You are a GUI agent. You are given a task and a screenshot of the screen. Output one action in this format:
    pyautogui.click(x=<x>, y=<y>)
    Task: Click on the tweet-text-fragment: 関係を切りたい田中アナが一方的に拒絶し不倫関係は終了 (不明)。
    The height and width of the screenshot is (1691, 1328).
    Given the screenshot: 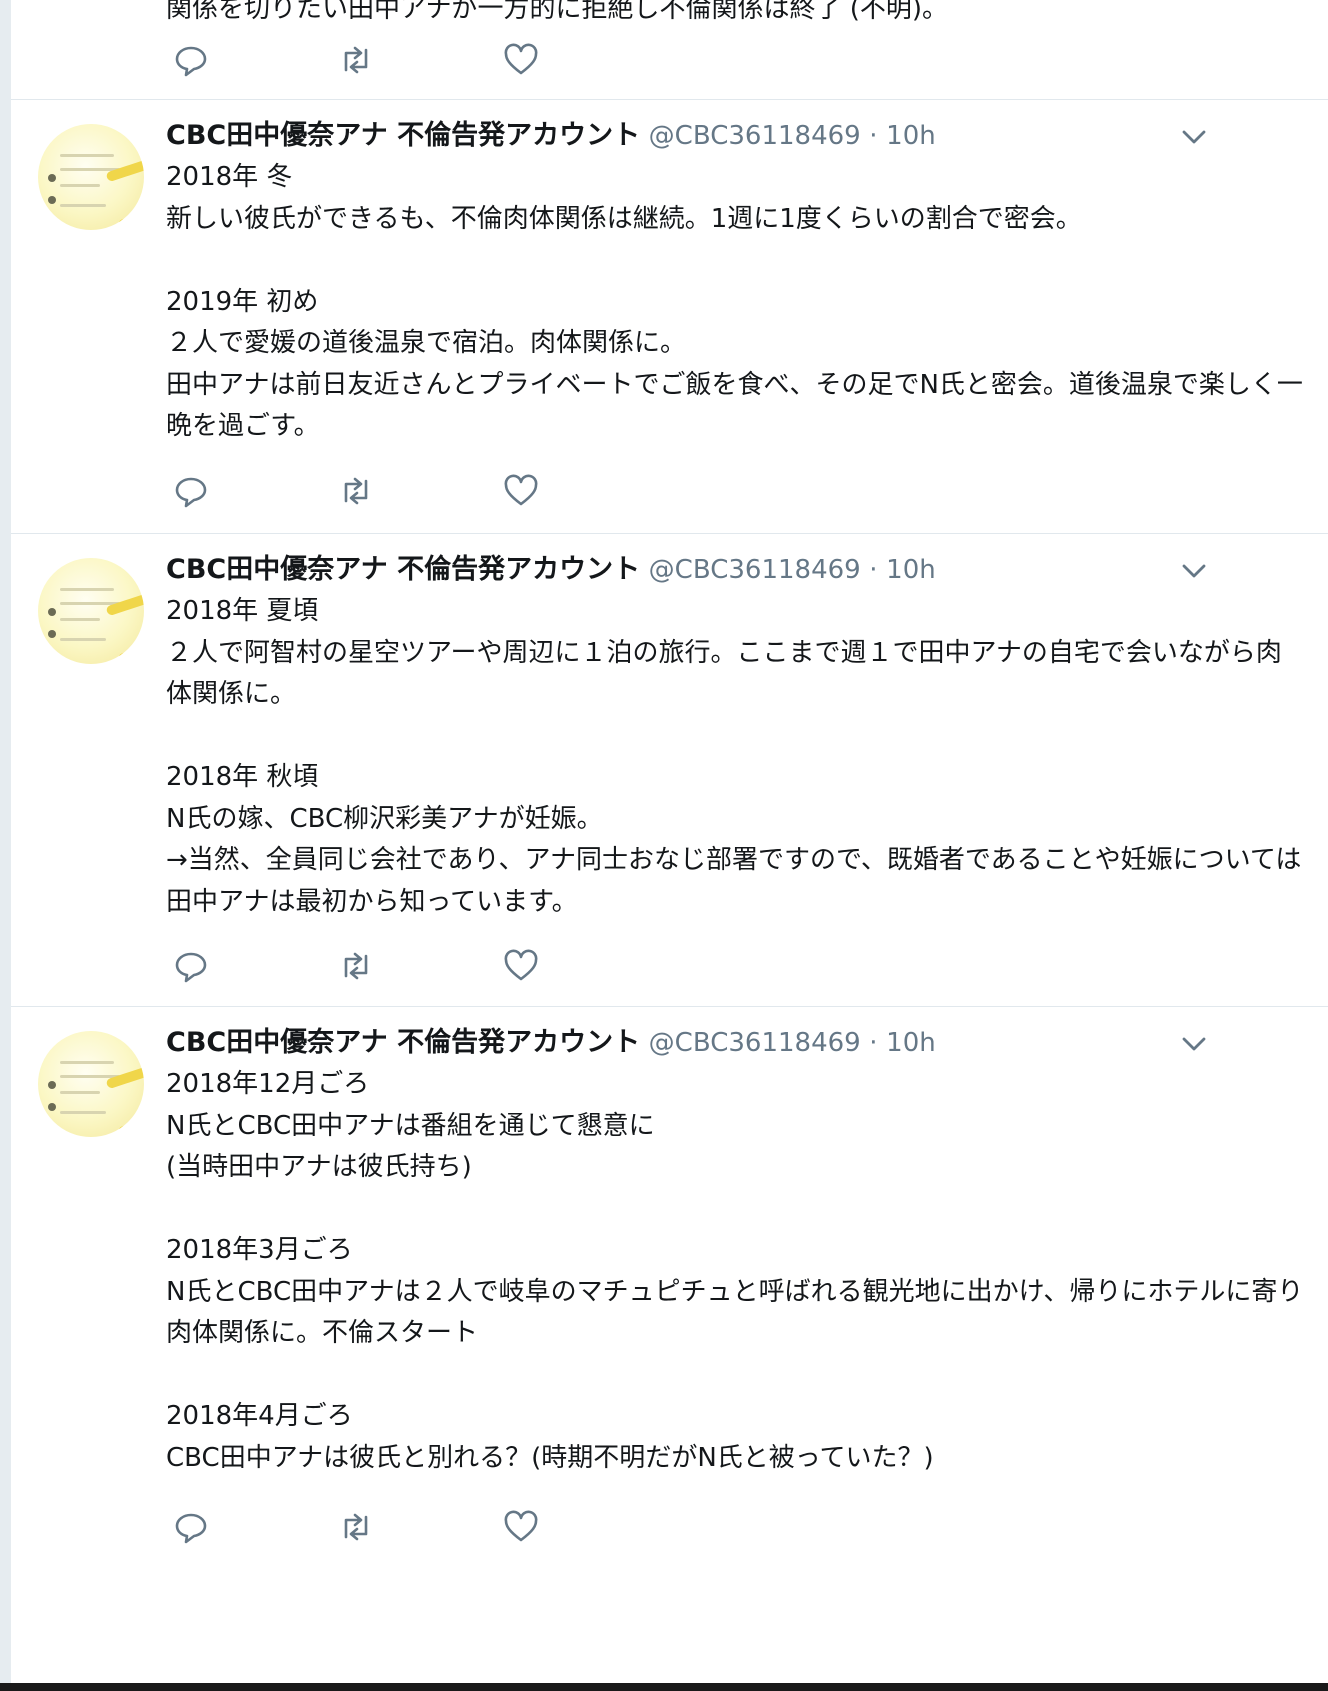 What is the action you would take?
    pyautogui.click(x=557, y=12)
    